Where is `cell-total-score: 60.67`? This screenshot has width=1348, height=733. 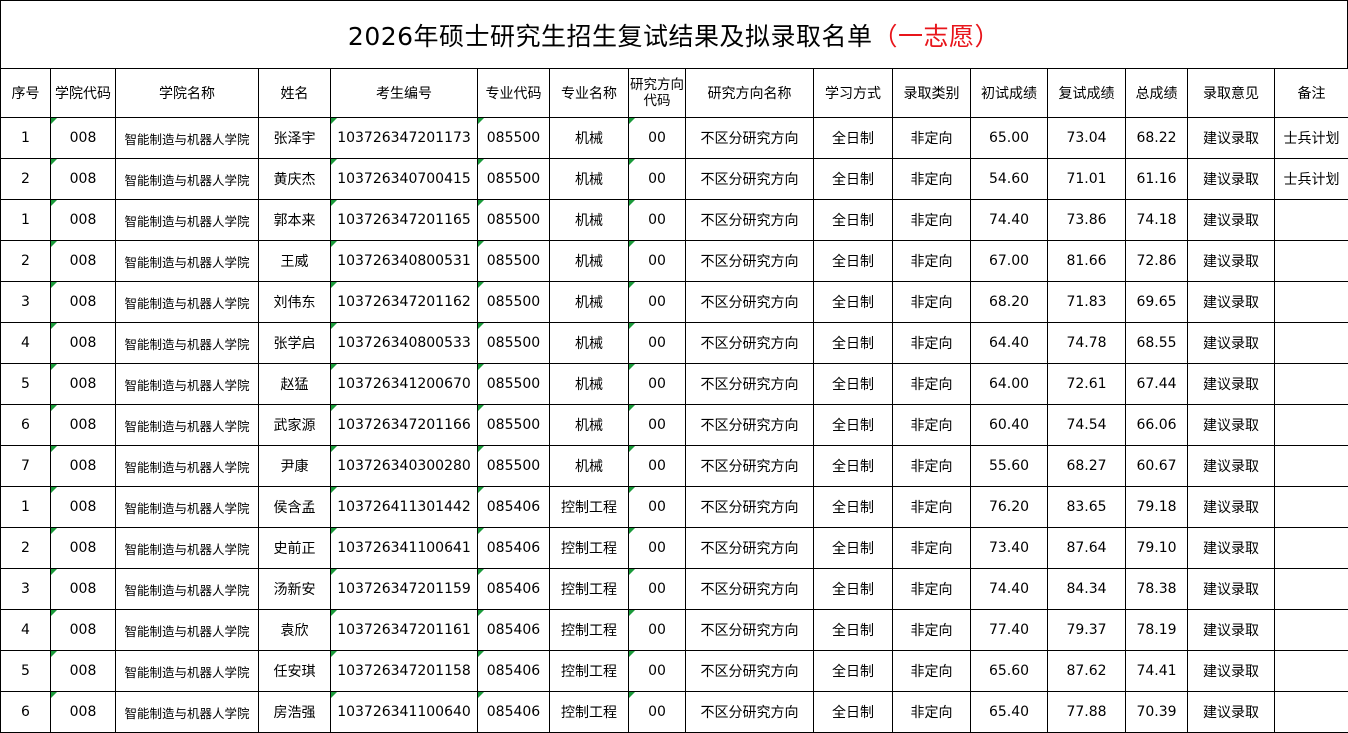
cell-total-score: 60.67 is located at coordinates (1157, 466).